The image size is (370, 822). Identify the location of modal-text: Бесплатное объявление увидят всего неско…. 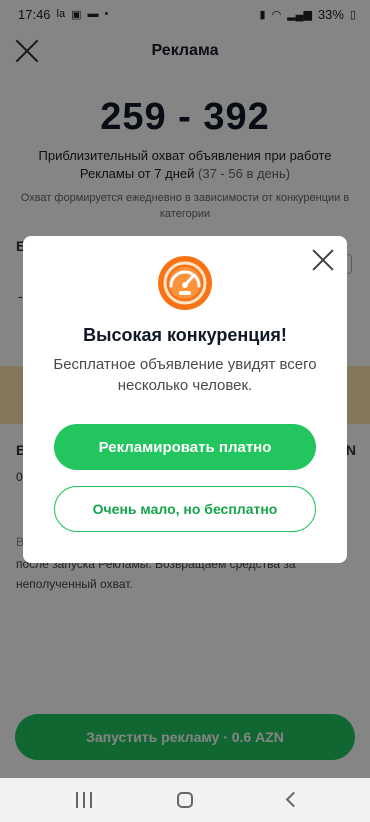
(185, 375).